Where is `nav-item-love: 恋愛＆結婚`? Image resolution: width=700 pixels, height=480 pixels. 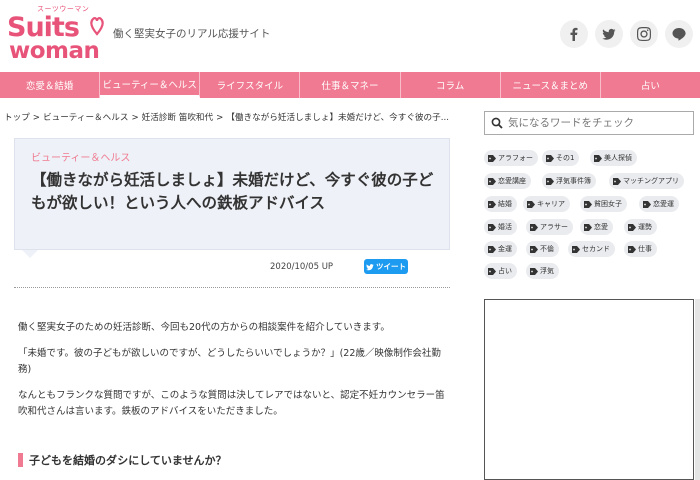
nav-item-love: 恋愛＆結婚 is located at coordinates (50, 85).